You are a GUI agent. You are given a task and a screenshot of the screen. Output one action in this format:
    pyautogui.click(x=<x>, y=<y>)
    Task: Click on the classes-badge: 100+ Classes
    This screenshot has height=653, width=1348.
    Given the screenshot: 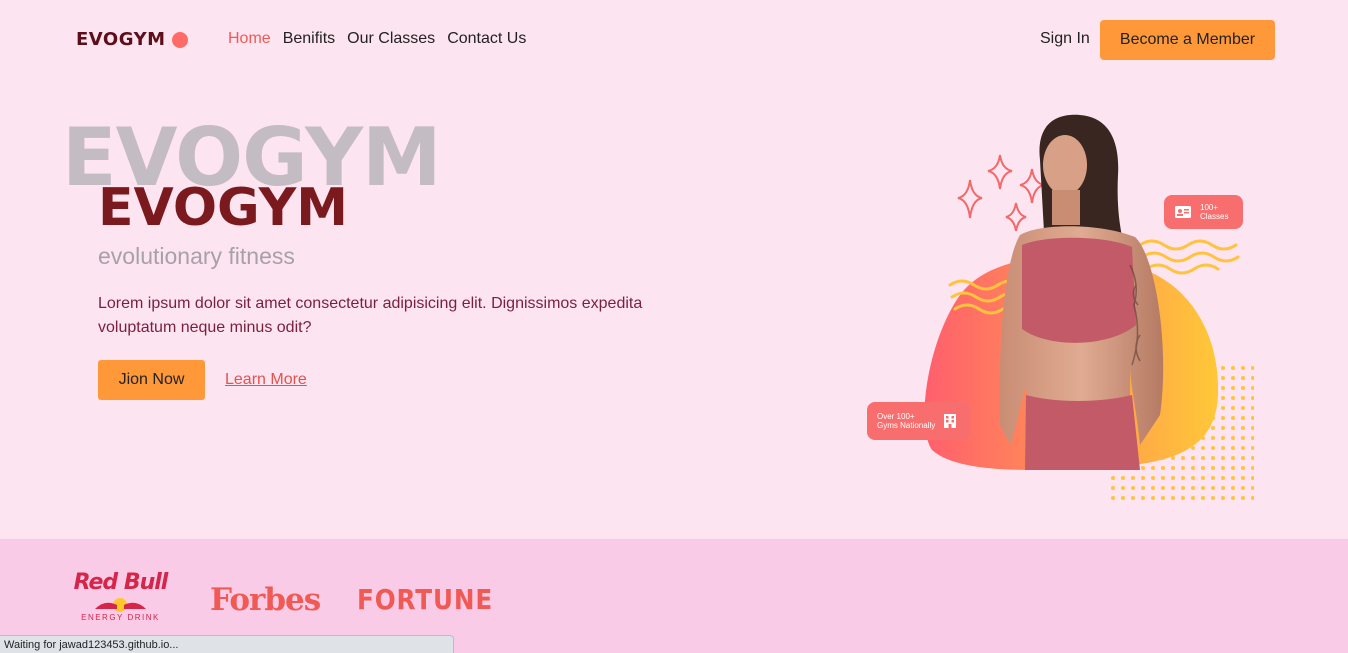 What is the action you would take?
    pyautogui.click(x=1203, y=212)
    